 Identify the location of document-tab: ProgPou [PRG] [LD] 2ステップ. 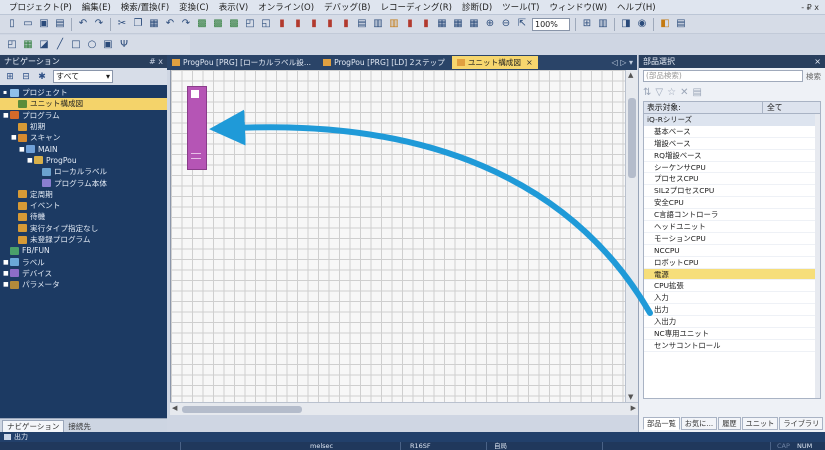
(384, 62).